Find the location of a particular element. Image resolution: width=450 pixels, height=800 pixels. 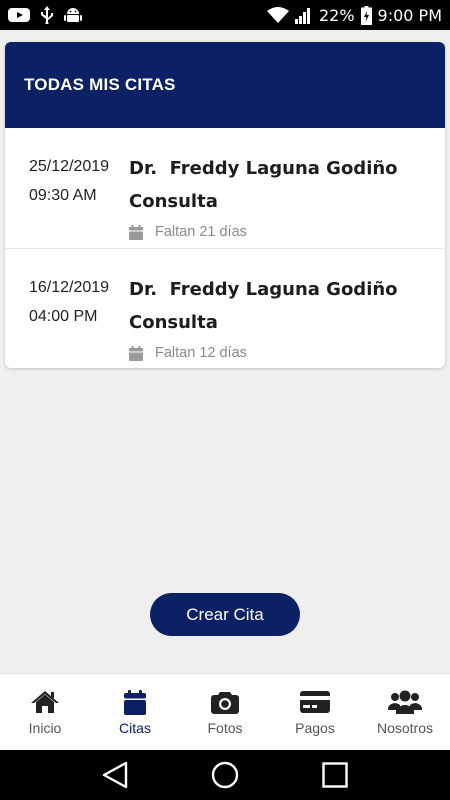

nav-item-inicio: Inicio is located at coordinates (45, 712).